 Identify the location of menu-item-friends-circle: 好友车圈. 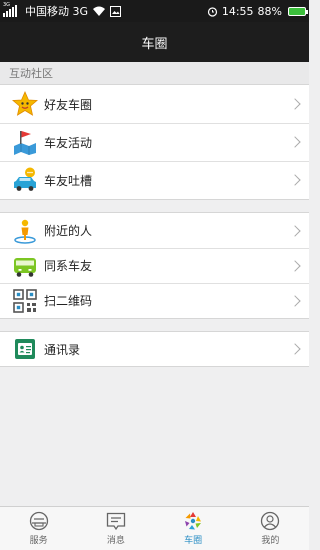
(154, 104).